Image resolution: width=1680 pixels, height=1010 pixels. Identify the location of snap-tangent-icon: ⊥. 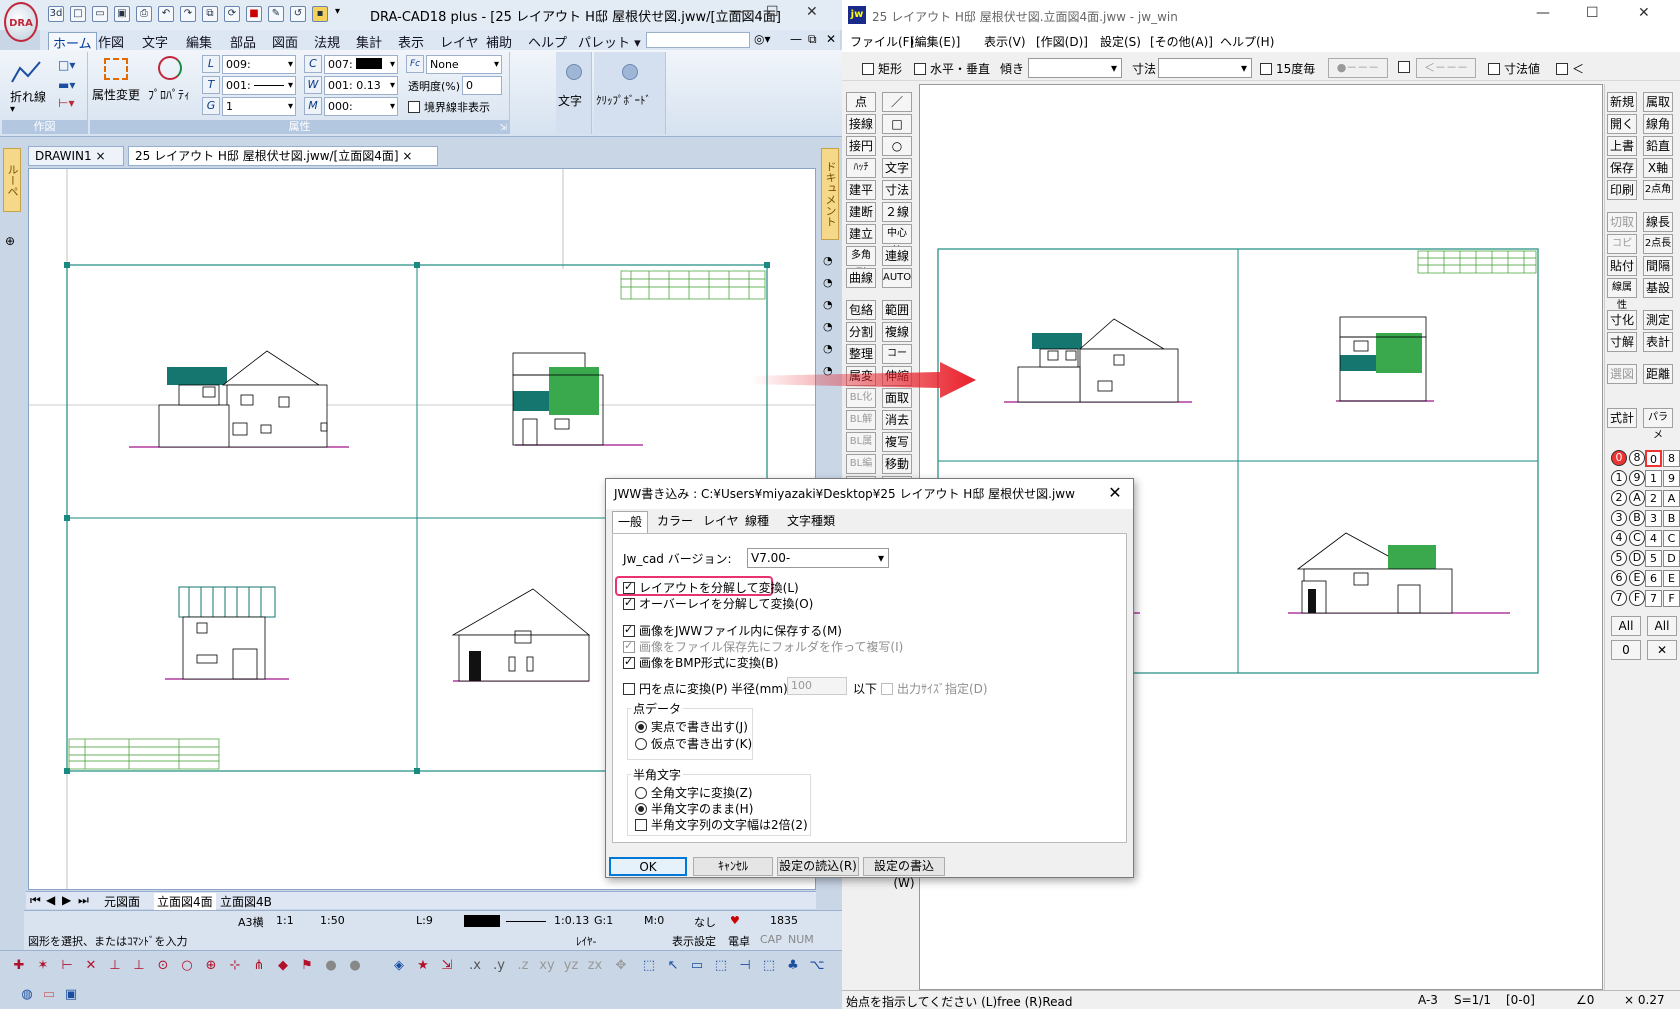
(139, 966).